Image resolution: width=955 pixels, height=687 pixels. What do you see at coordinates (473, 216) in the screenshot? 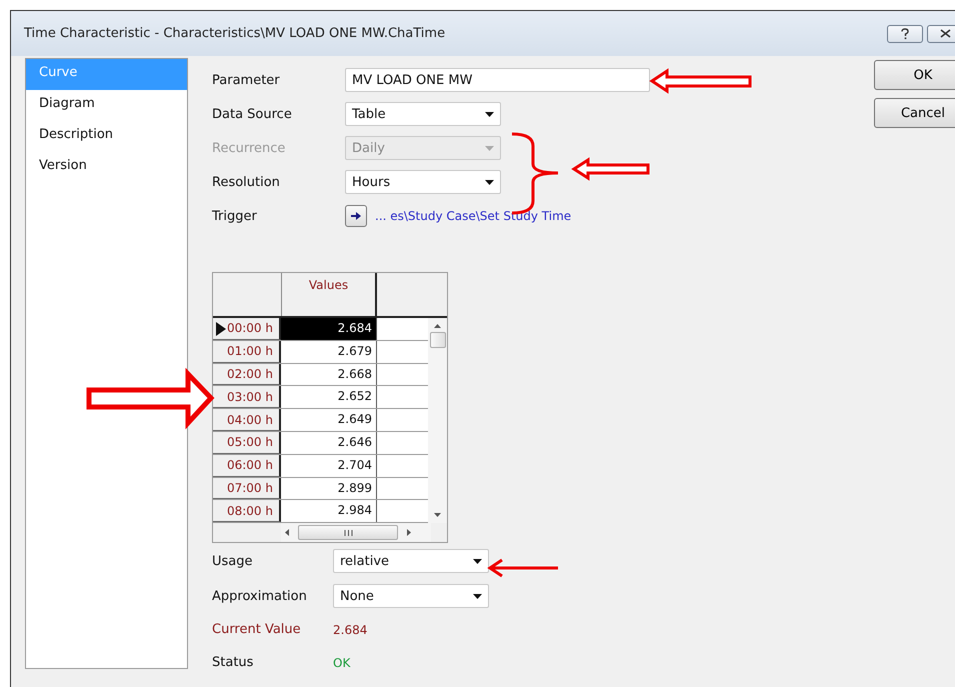
I see `trigger-link: ... es\Study Case\Set Study Time` at bounding box center [473, 216].